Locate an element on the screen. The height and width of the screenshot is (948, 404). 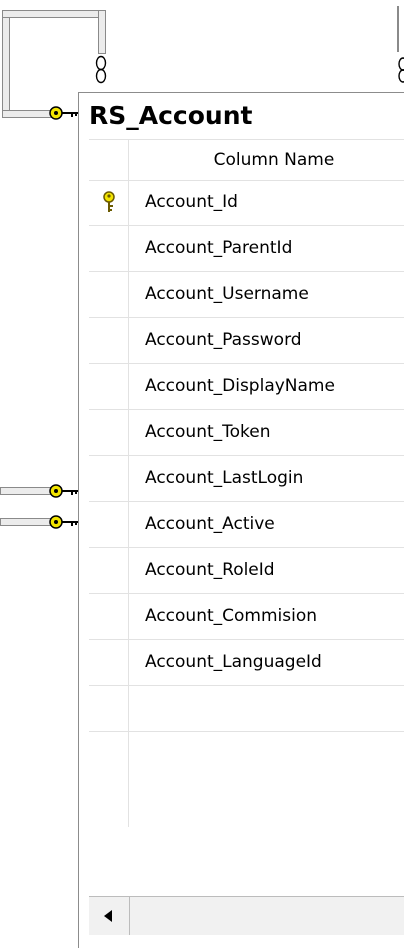
column-name-cell: Account_ParentId is located at coordinates (218, 248).